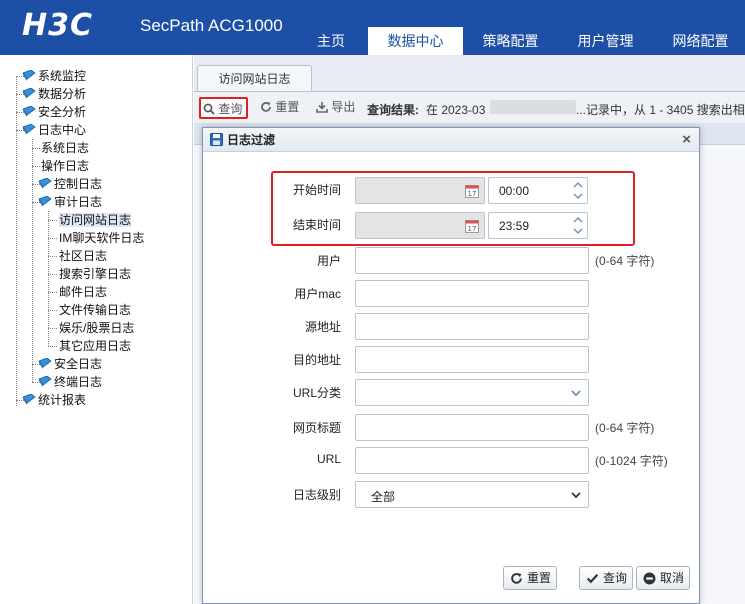  What do you see at coordinates (420, 190) in the screenshot?
I see `start-date-input: 17` at bounding box center [420, 190].